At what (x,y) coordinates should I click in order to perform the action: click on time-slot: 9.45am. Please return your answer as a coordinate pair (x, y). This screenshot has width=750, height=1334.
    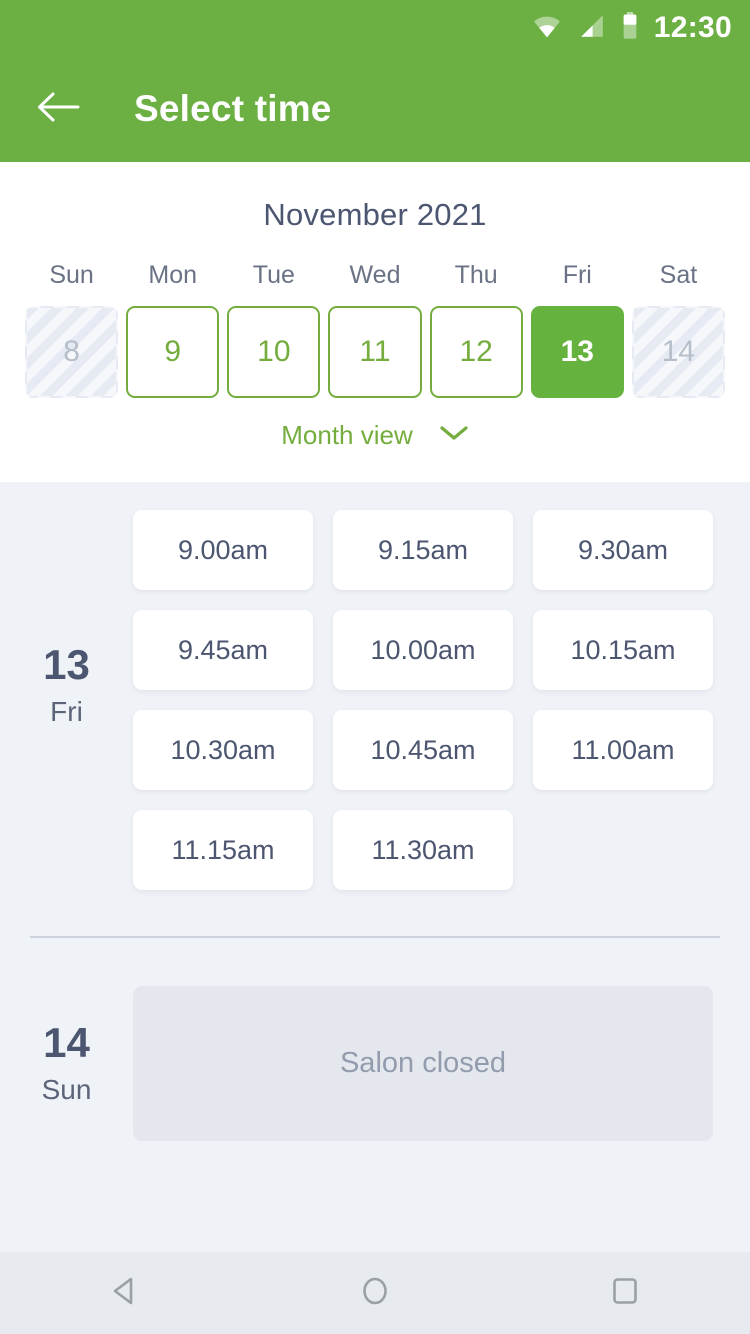
    Looking at the image, I should click on (223, 650).